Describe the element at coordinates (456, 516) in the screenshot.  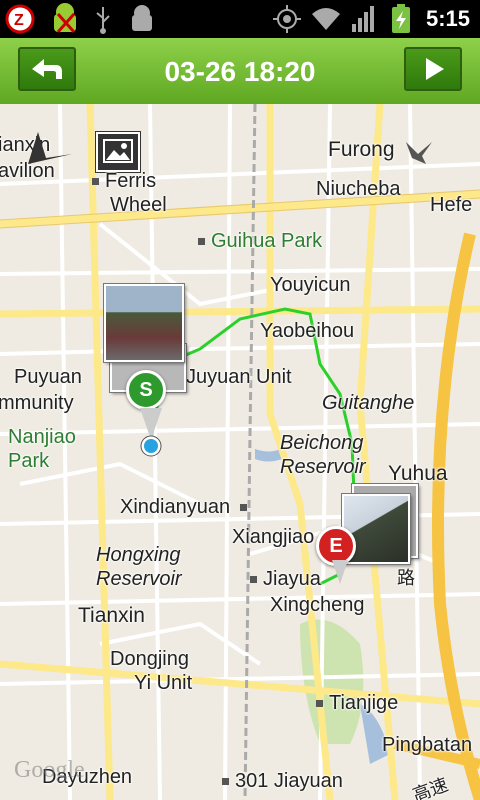
I see `highway` at that location.